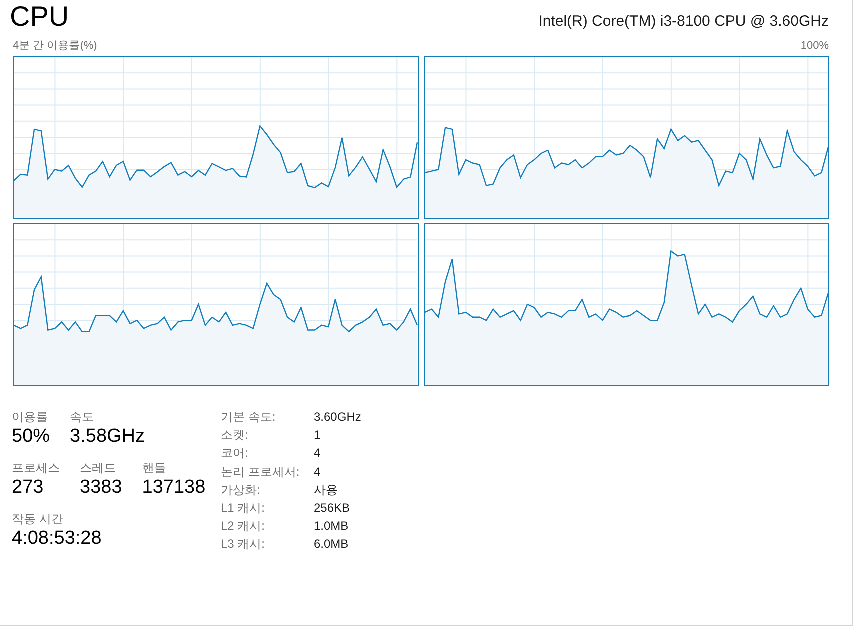 Image resolution: width=859 pixels, height=632 pixels. What do you see at coordinates (31, 437) in the screenshot?
I see `stat-value: 50%` at bounding box center [31, 437].